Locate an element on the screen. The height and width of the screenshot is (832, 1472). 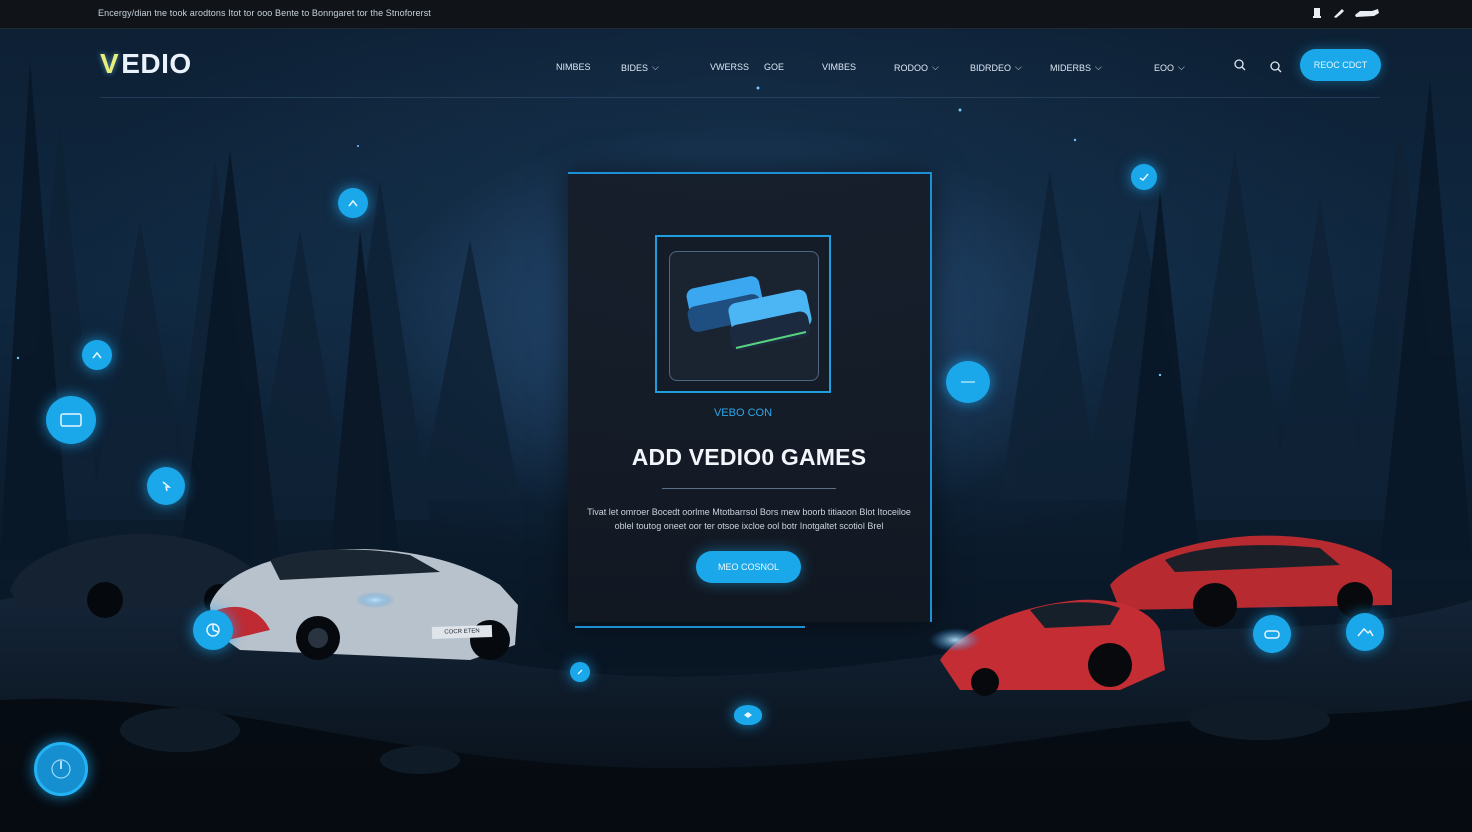
floating-mountain-icon is located at coordinates (1365, 632).